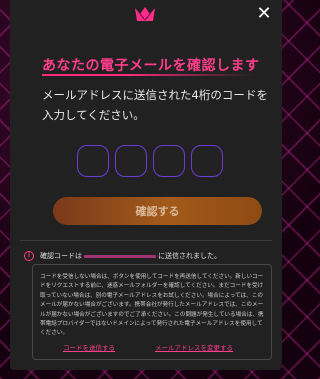 This screenshot has width=320, height=379. I want to click on redacted-email, so click(120, 256).